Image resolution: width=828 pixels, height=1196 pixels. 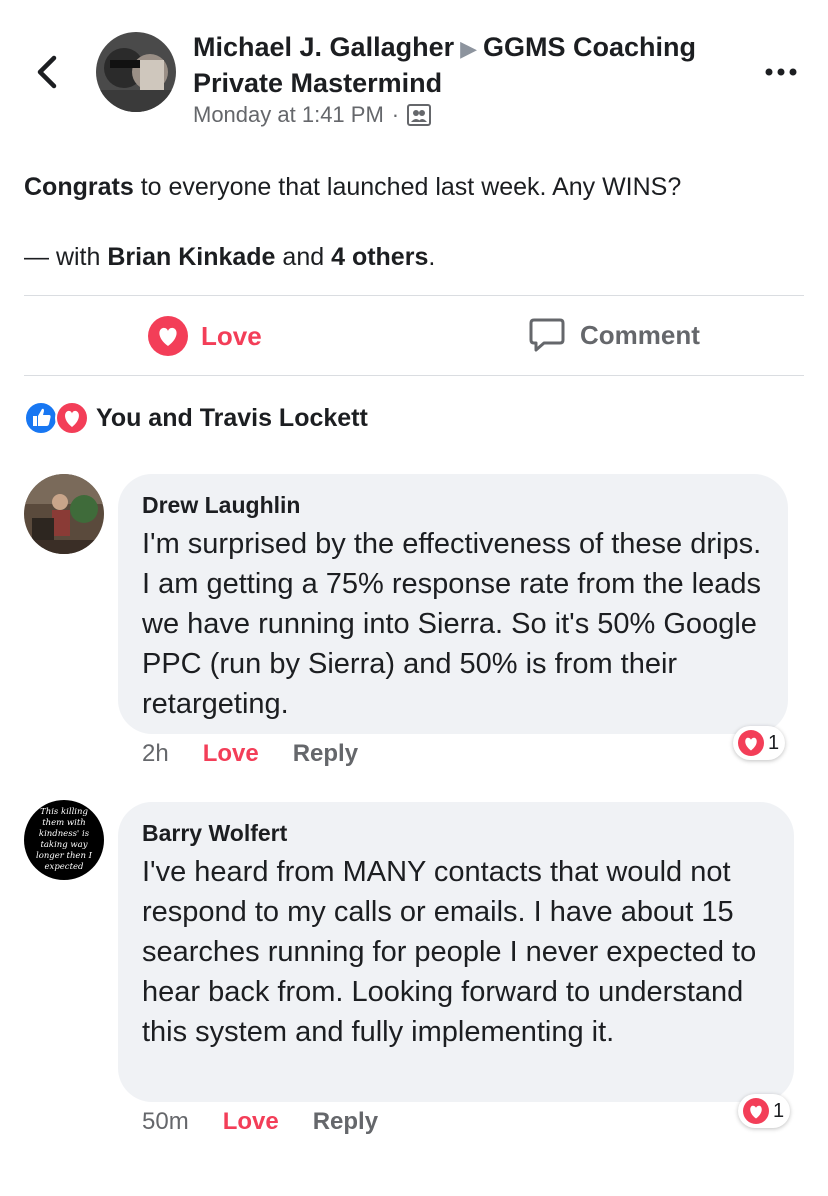 I want to click on commenter-name: Drew Laughlin, so click(x=453, y=505).